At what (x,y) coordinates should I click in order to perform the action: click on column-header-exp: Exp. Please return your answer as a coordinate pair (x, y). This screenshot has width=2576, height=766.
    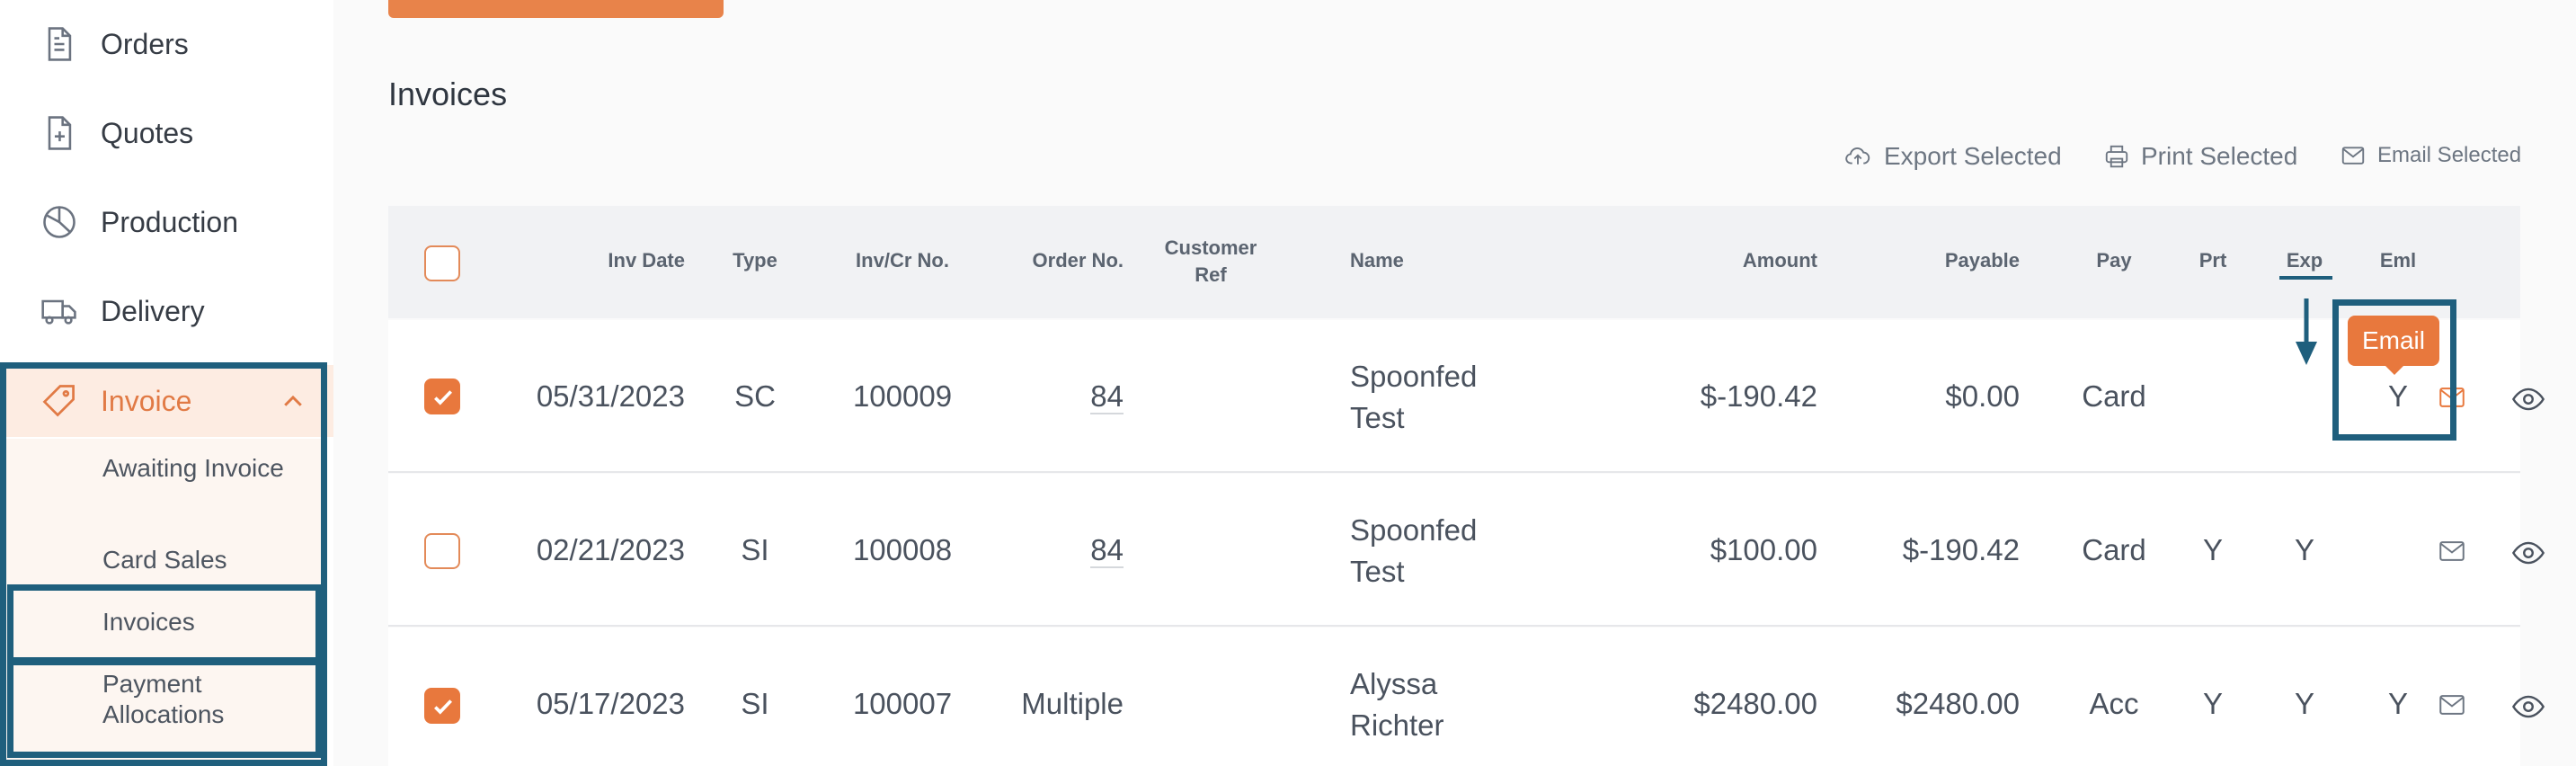
    Looking at the image, I should click on (2305, 260).